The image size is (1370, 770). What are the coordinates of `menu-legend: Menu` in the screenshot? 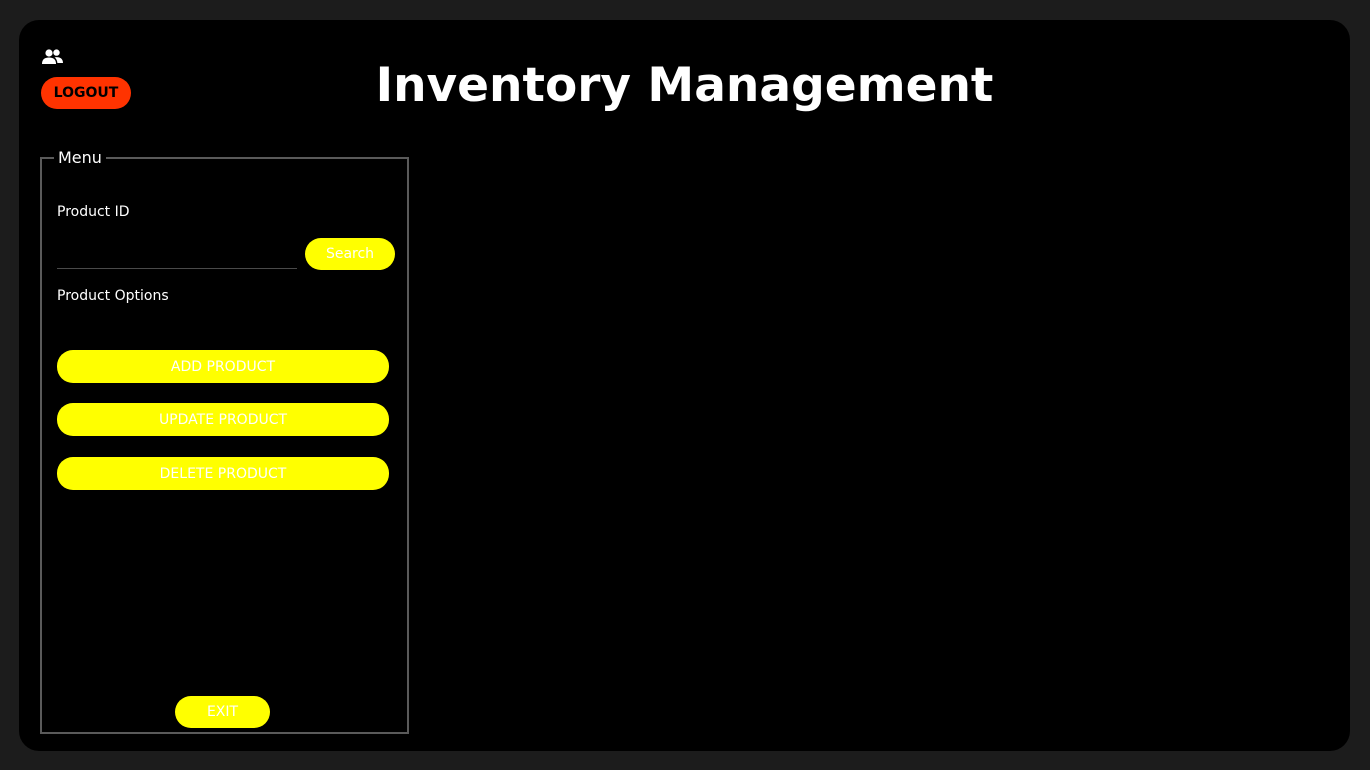 It's located at (80, 158).